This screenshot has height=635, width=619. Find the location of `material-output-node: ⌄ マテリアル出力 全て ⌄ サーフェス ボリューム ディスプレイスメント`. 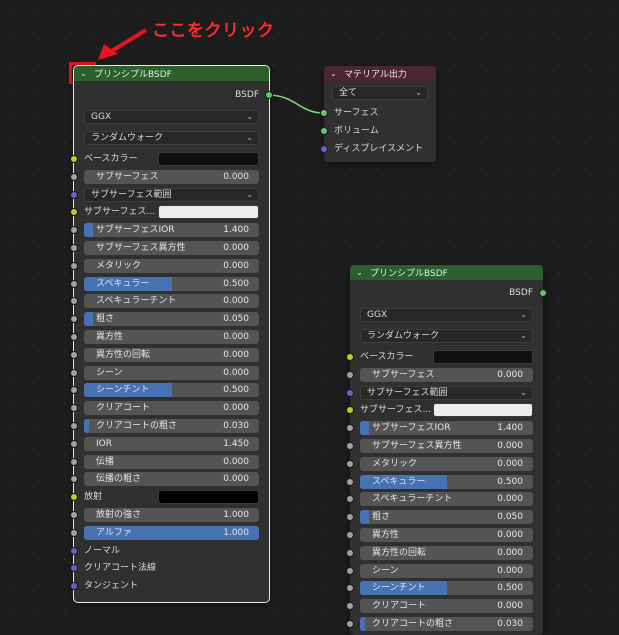

material-output-node: ⌄ マテリアル出力 全て ⌄ サーフェス ボリューム ディスプレイスメント is located at coordinates (378, 114).